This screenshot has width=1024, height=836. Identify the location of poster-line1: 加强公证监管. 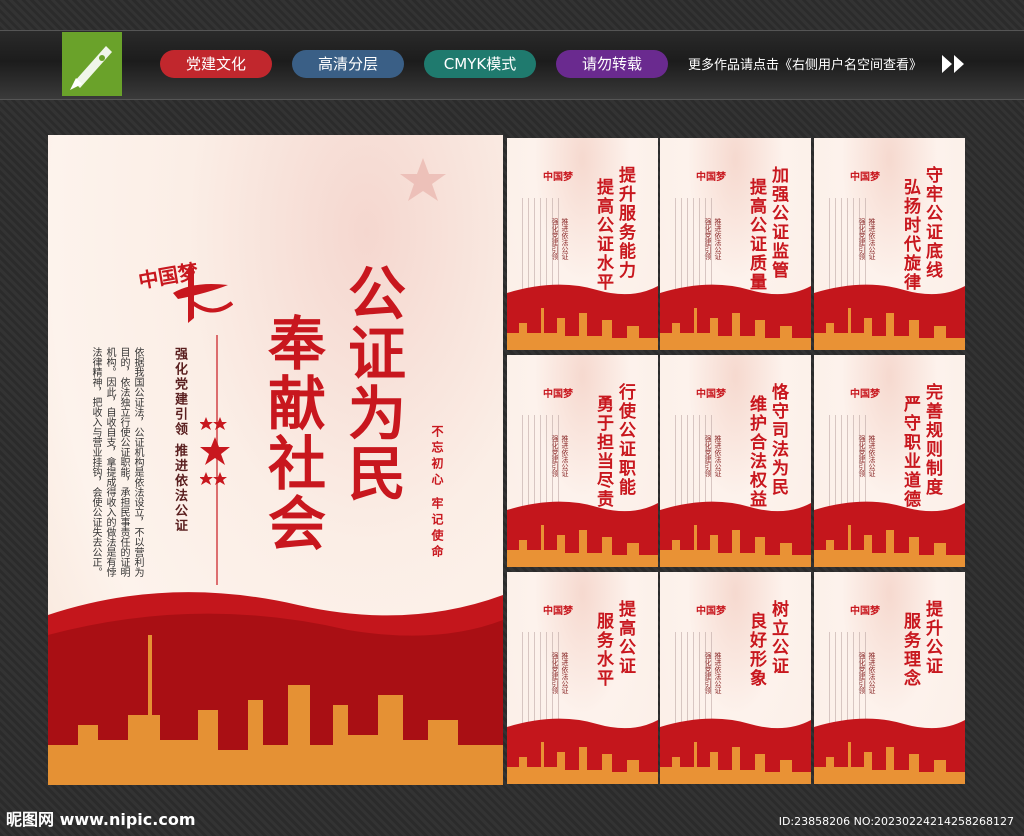
(778, 223).